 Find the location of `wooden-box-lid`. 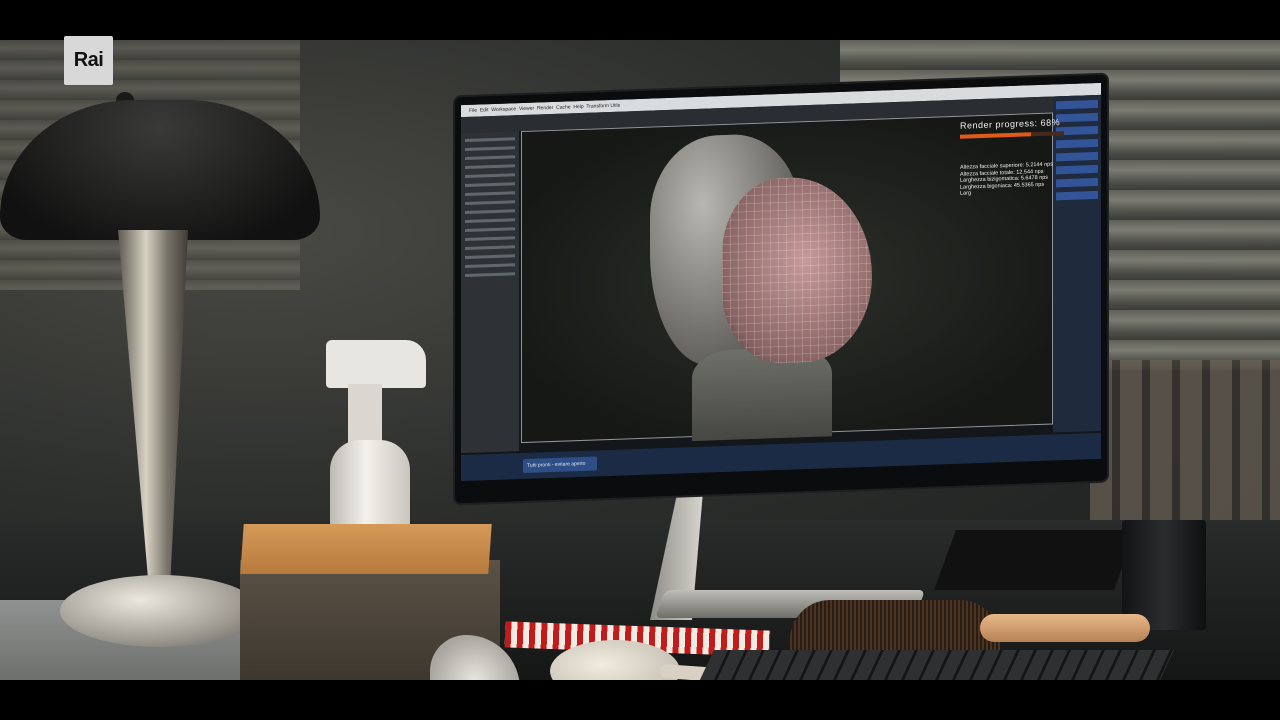

wooden-box-lid is located at coordinates (366, 549).